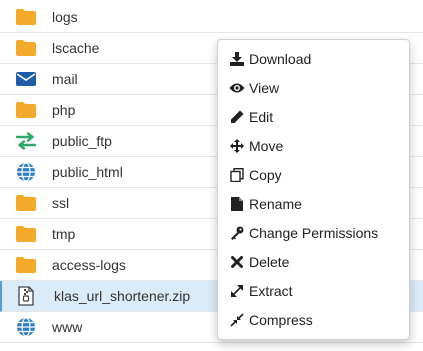 Image resolution: width=423 pixels, height=351 pixels. What do you see at coordinates (271, 290) in the screenshot?
I see `menu-item-label: Extract` at bounding box center [271, 290].